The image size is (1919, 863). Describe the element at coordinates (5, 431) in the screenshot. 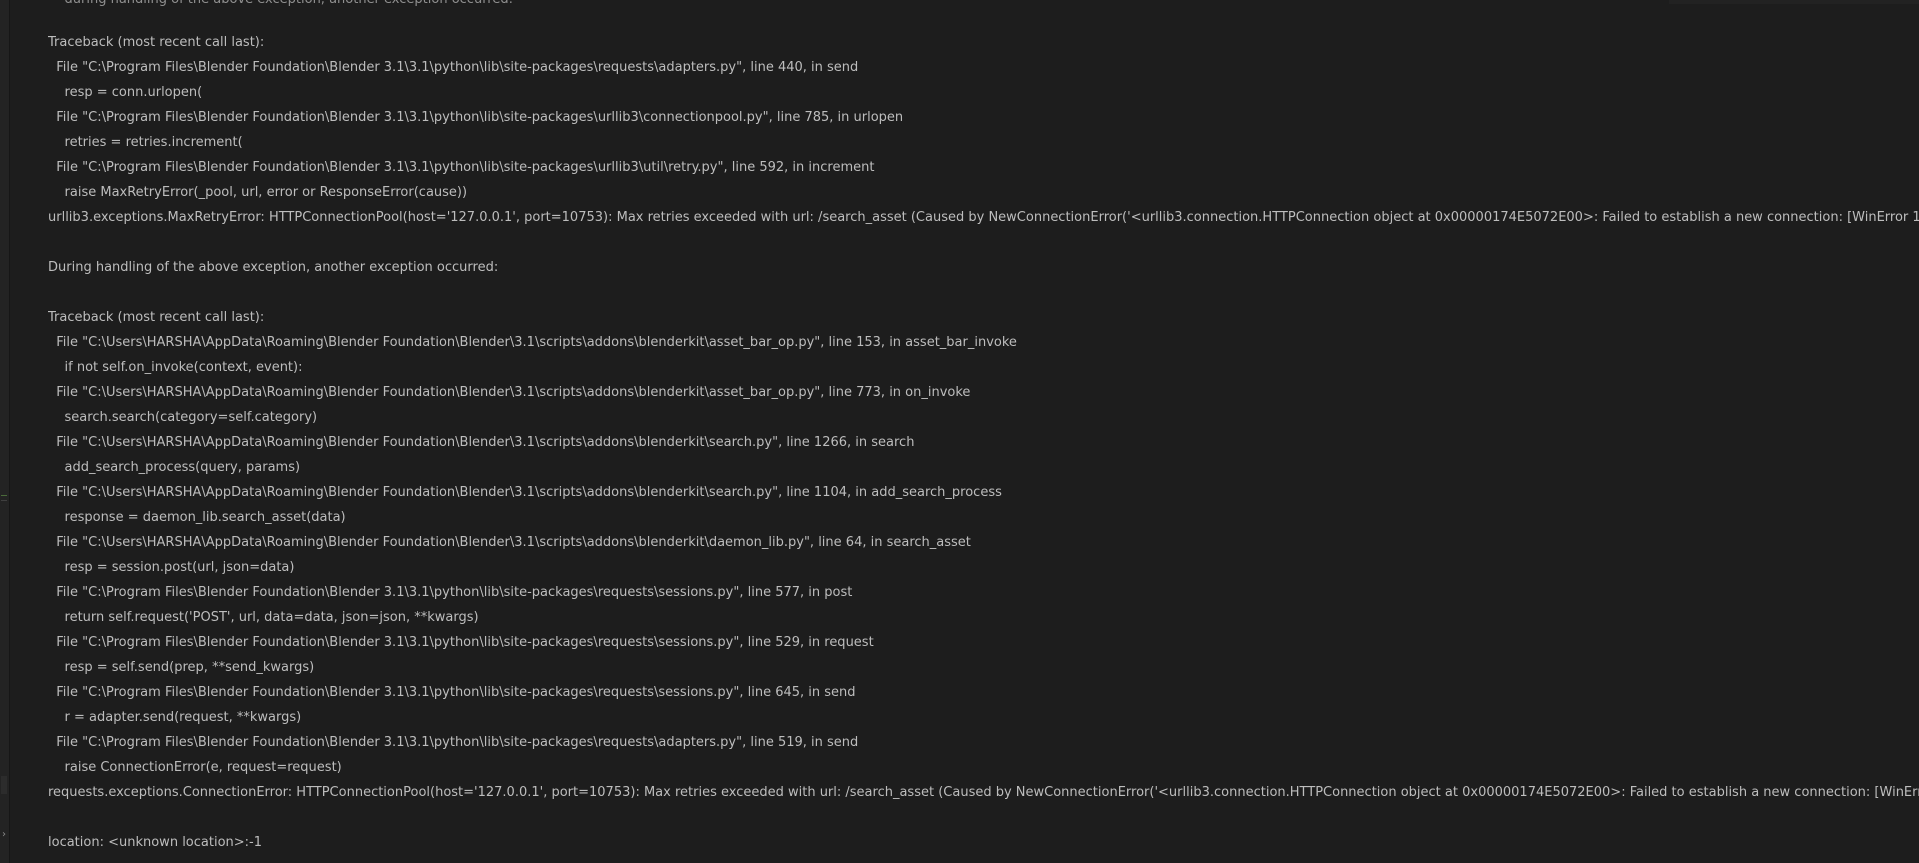

I see `left-region-gutter: ›` at that location.